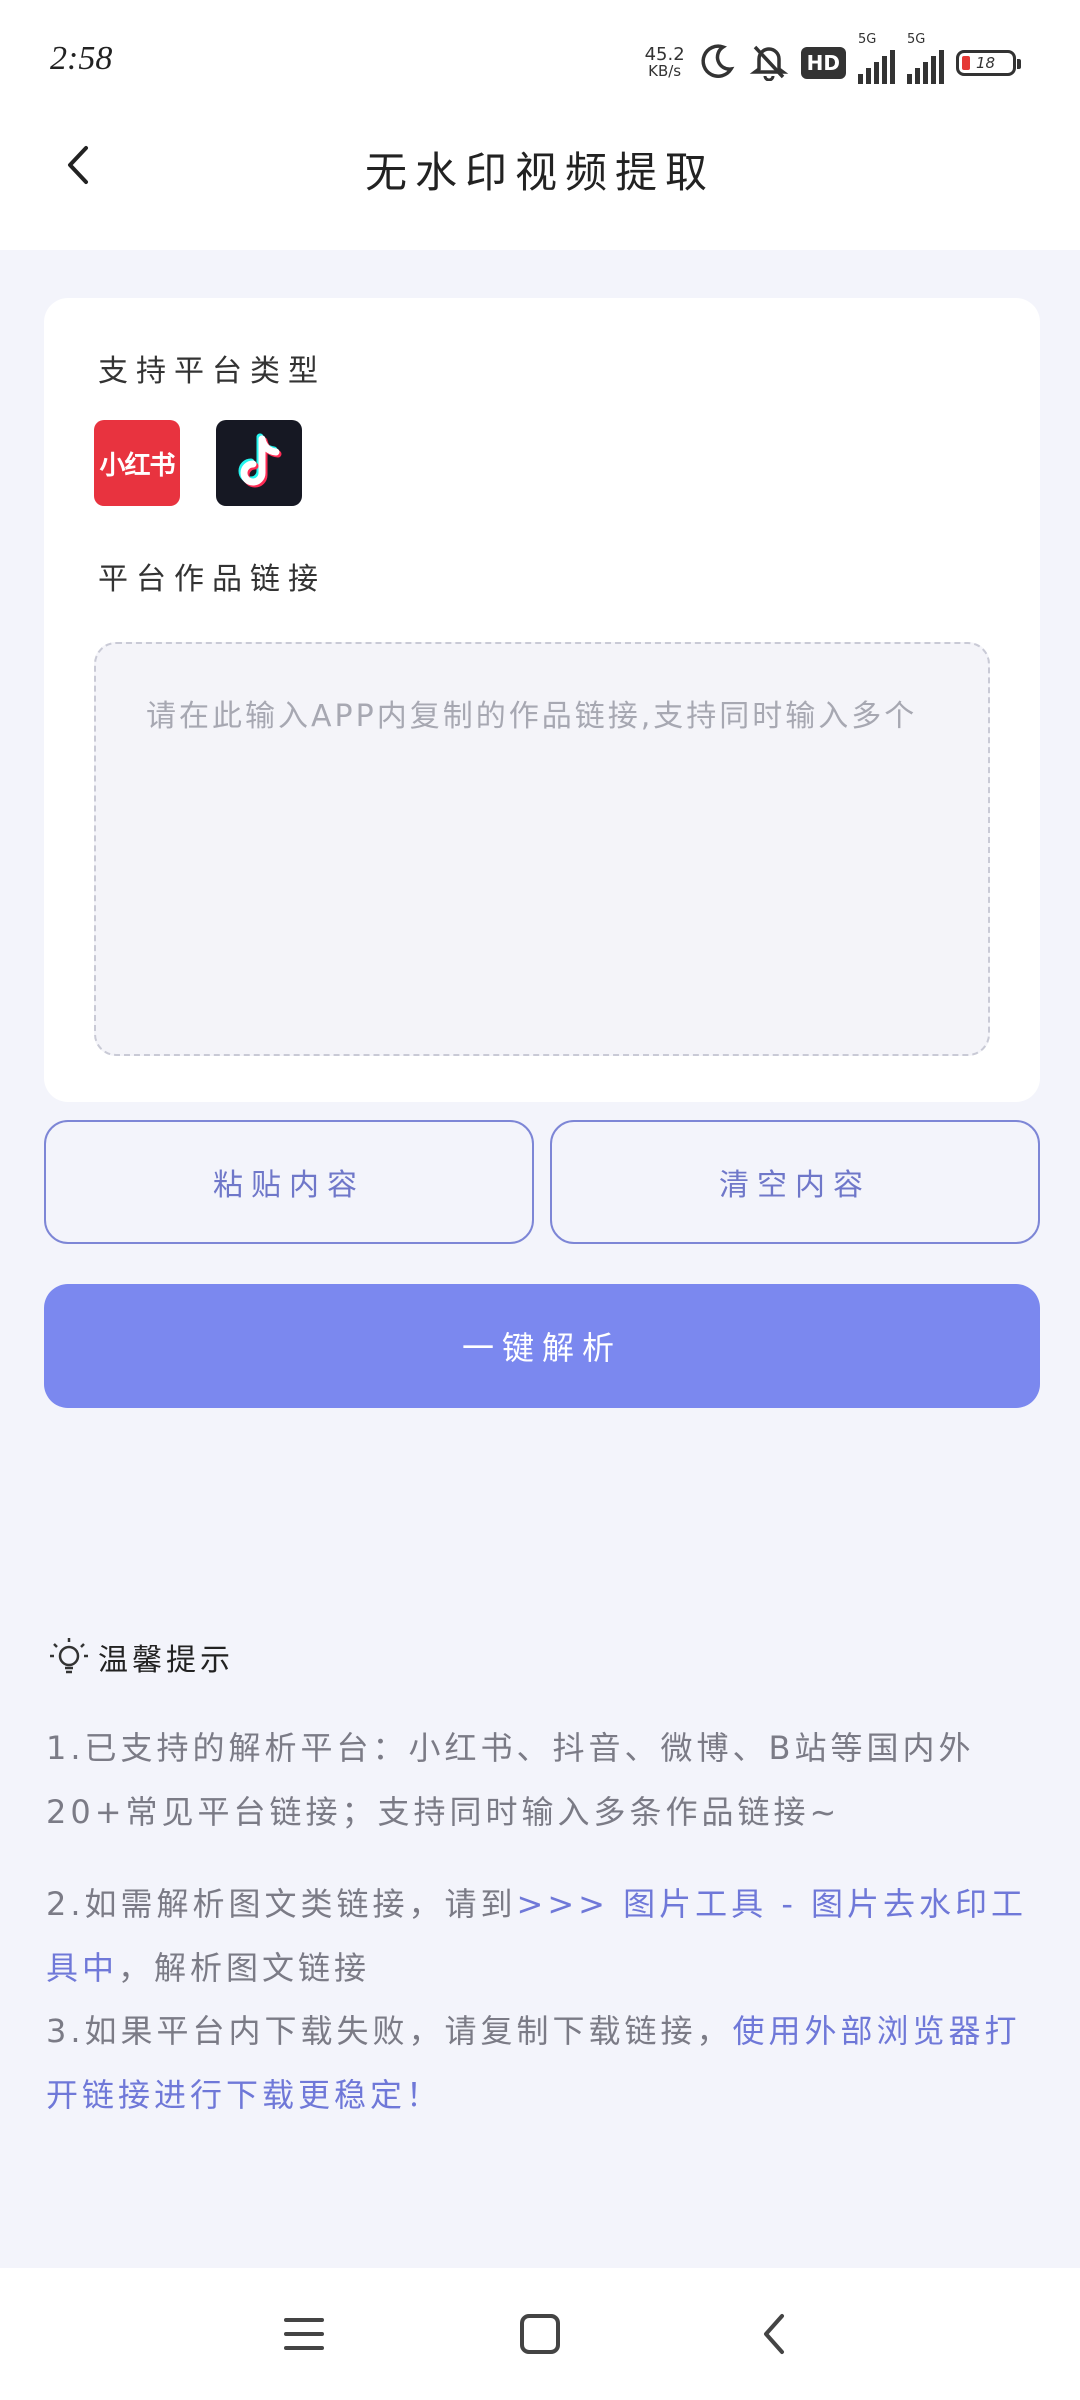 The image size is (1080, 2400). I want to click on page-header: 无水印视频提取, so click(540, 187).